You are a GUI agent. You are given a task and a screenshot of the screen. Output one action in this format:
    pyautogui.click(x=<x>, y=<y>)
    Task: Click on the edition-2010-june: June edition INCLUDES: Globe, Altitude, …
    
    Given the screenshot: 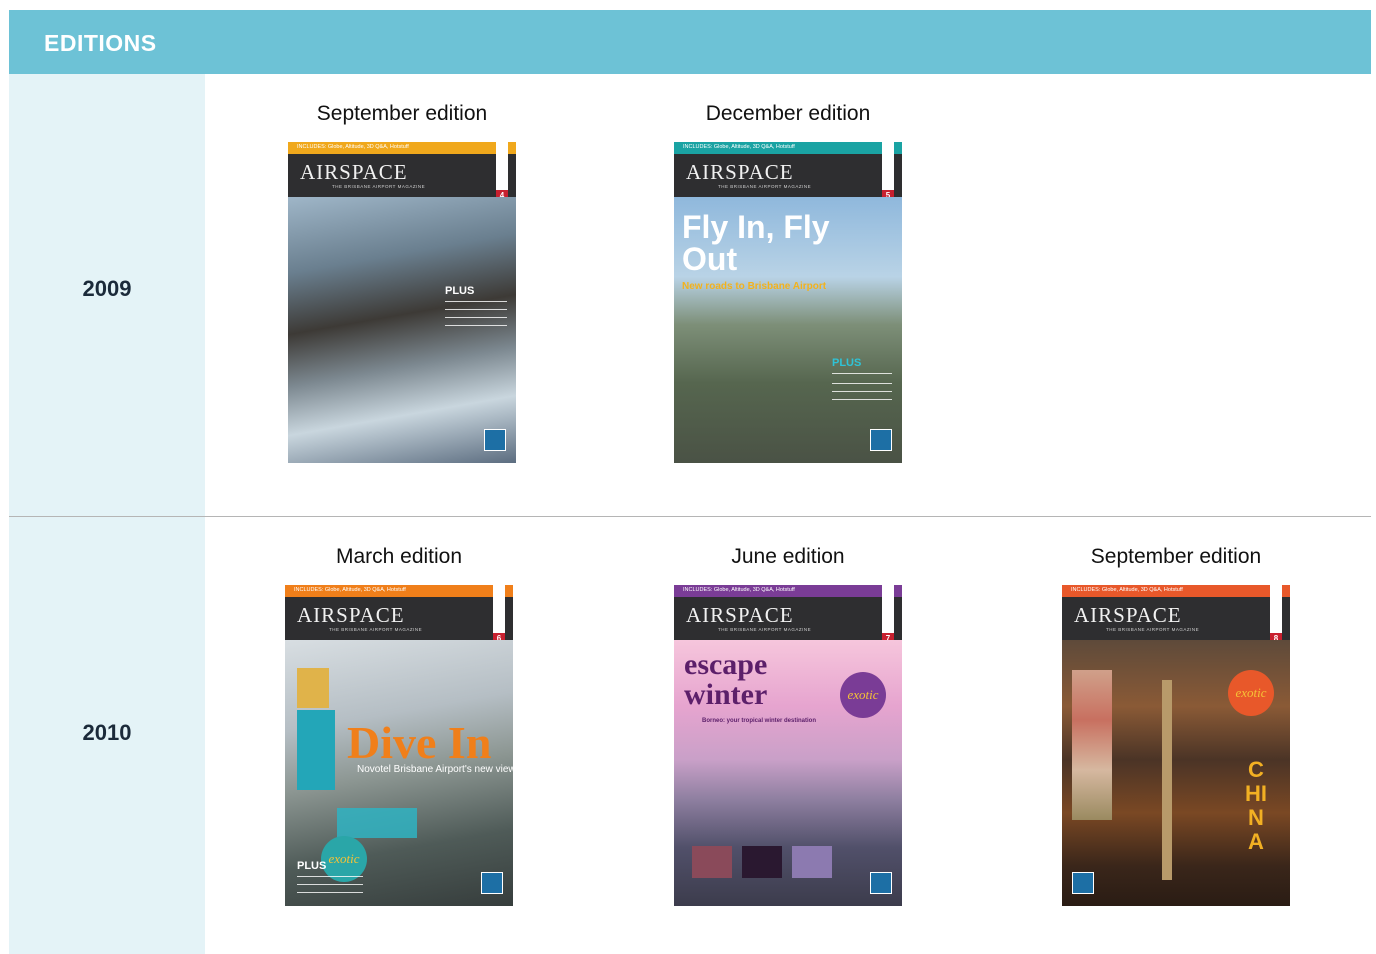 What is the action you would take?
    pyautogui.click(x=788, y=725)
    